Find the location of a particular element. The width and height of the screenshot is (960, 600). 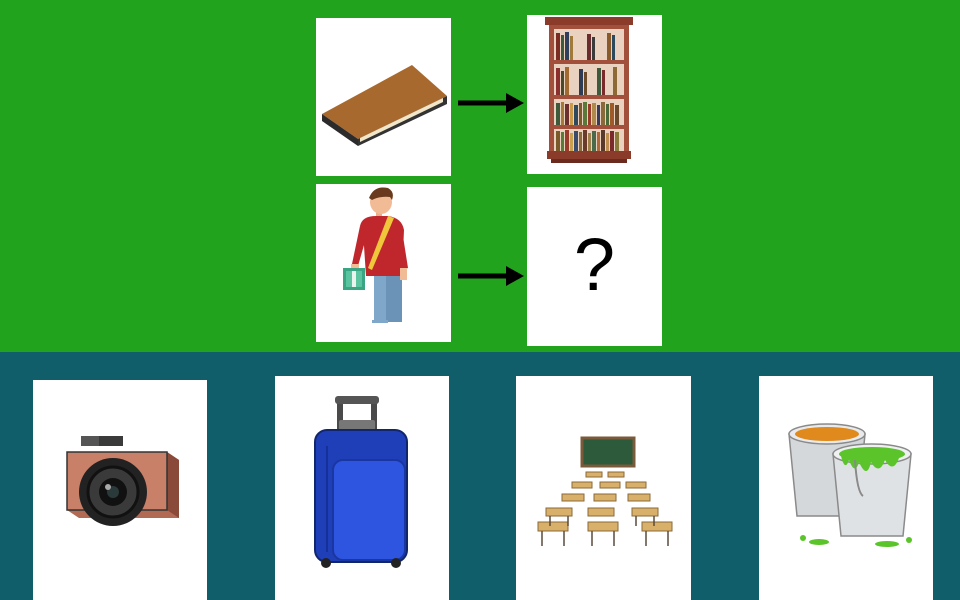

question-mark: ? is located at coordinates (594, 264).